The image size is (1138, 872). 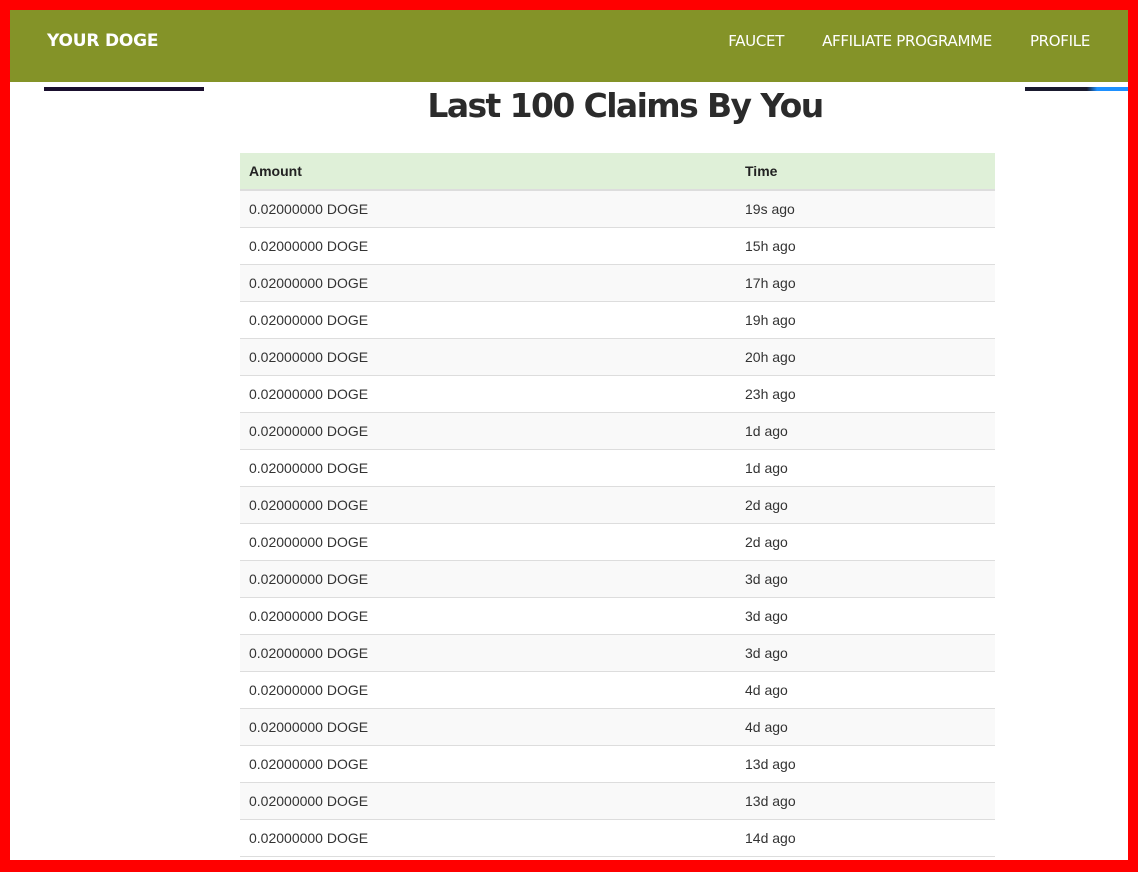 I want to click on table-header-row: Amount Time, so click(x=617, y=172).